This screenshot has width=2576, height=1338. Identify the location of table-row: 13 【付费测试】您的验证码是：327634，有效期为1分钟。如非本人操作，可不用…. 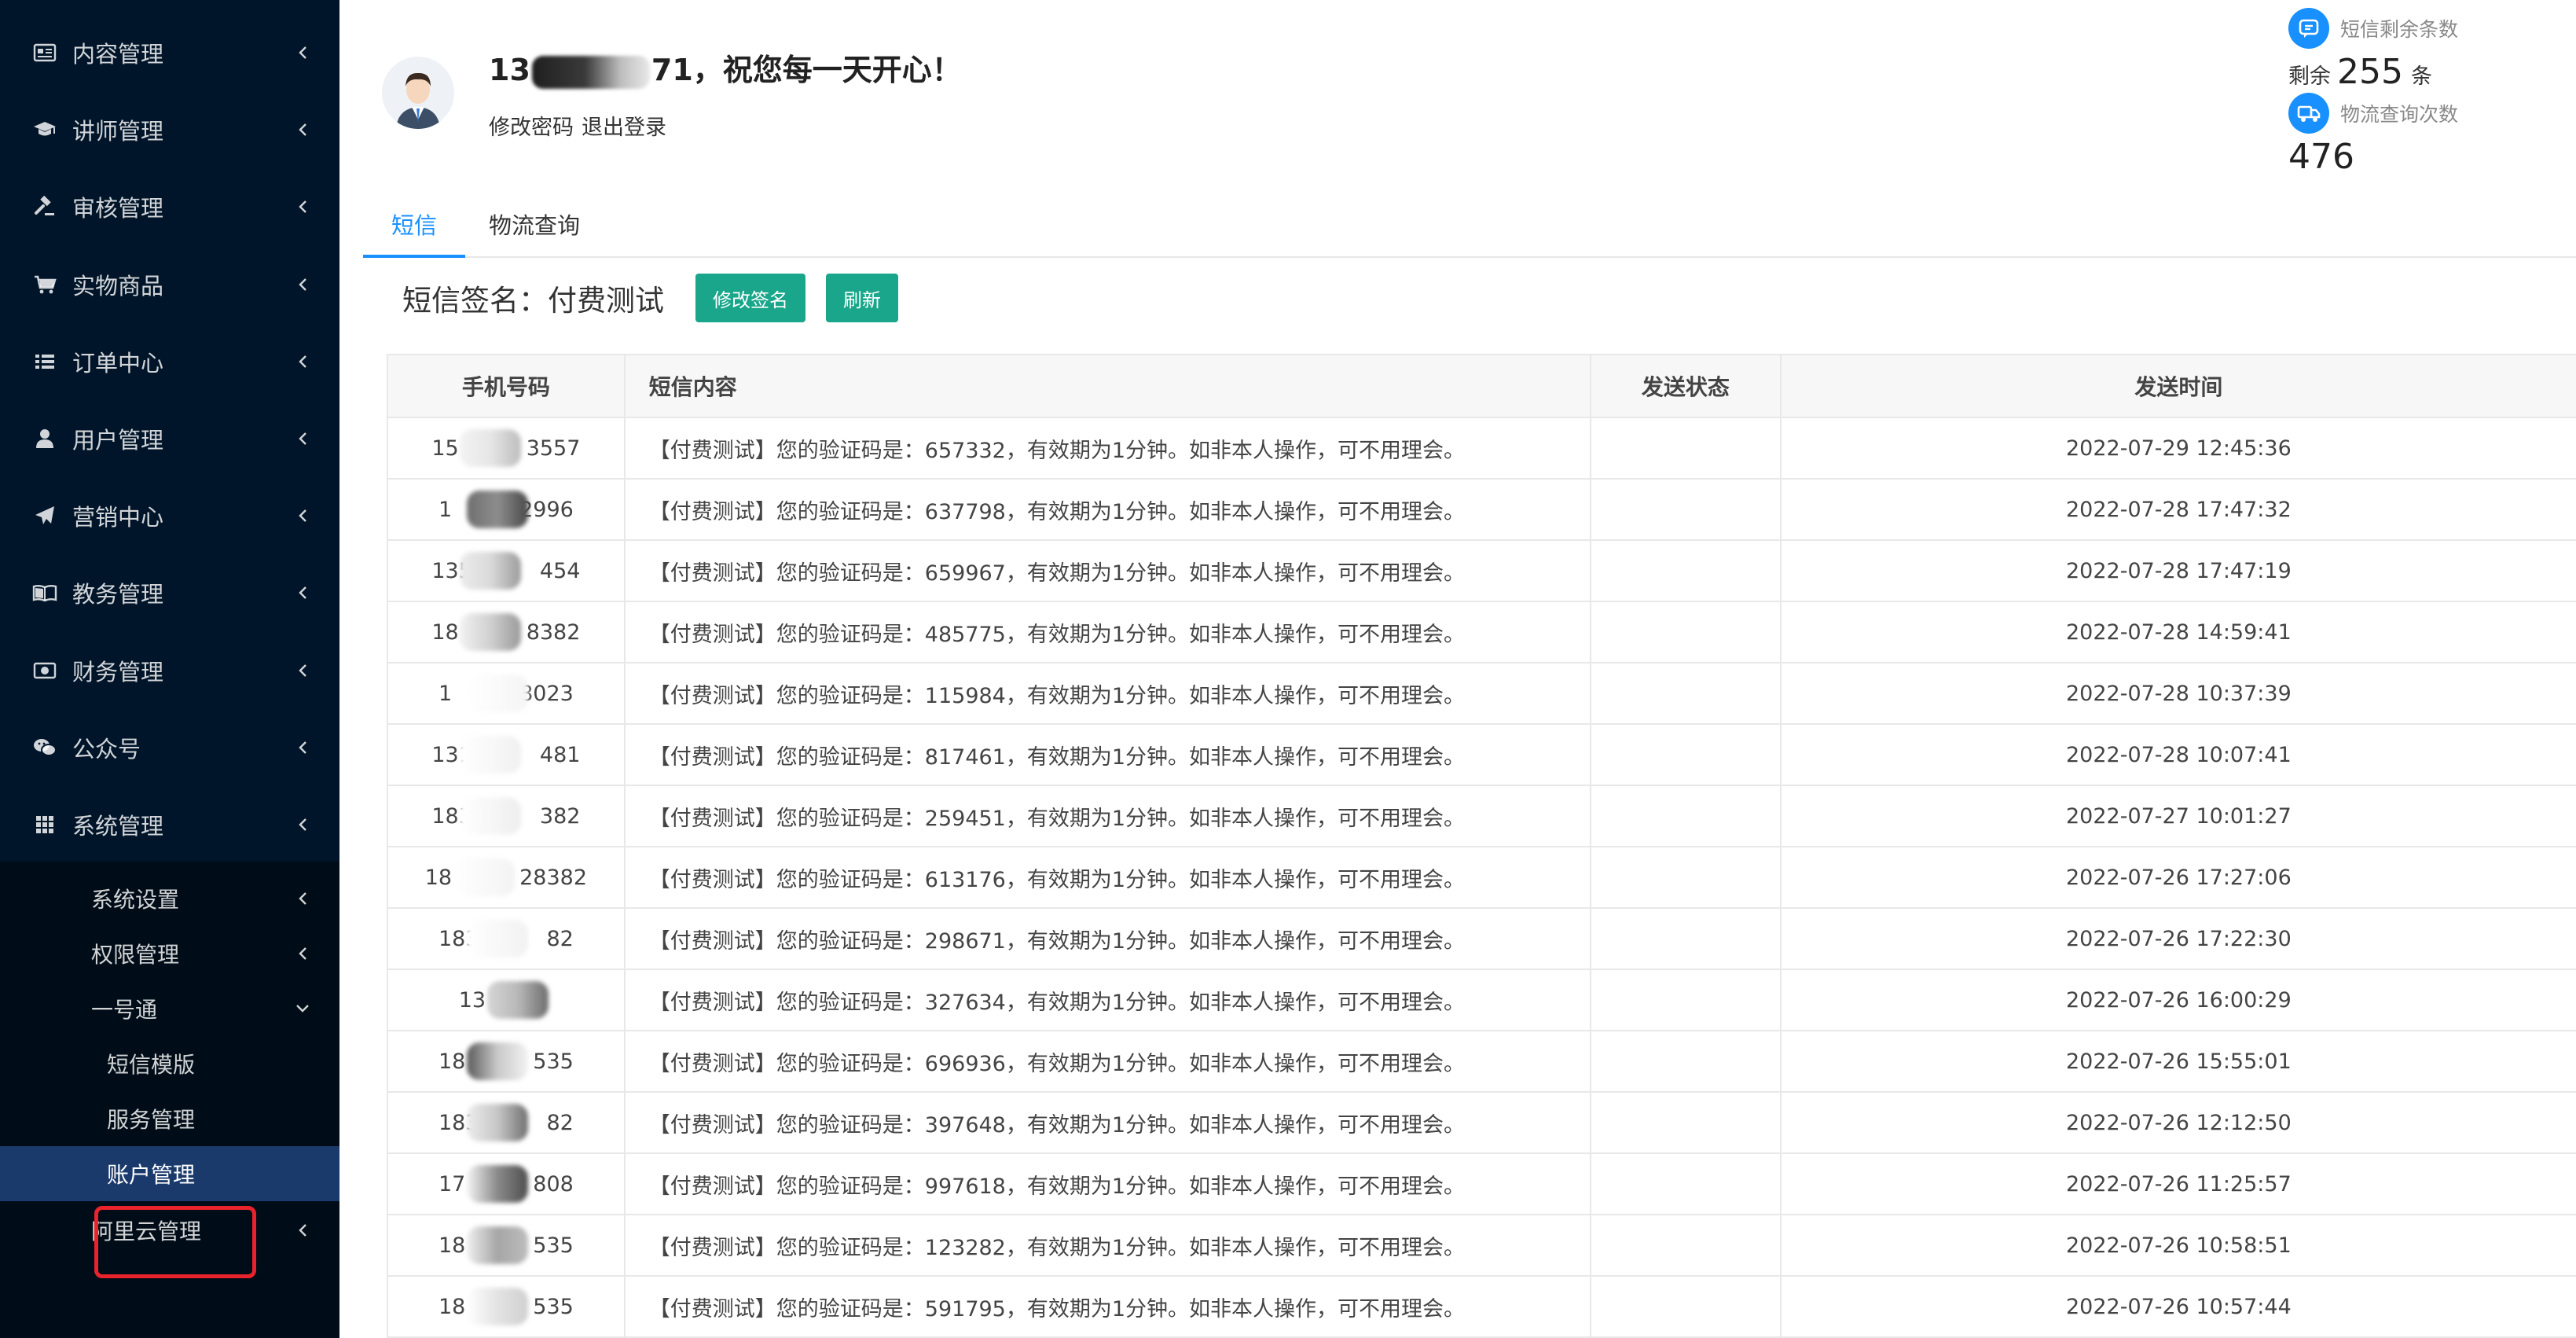
(1482, 1000).